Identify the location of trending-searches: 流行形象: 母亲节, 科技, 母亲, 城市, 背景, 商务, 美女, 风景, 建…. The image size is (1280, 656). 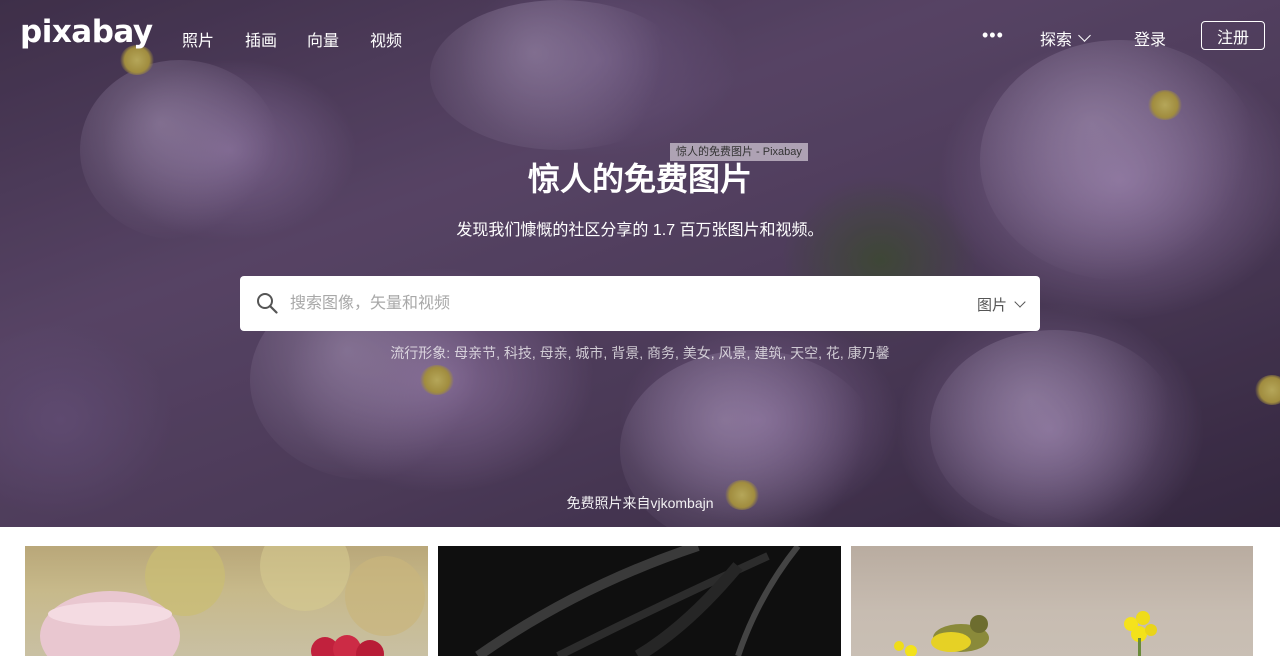
(640, 353).